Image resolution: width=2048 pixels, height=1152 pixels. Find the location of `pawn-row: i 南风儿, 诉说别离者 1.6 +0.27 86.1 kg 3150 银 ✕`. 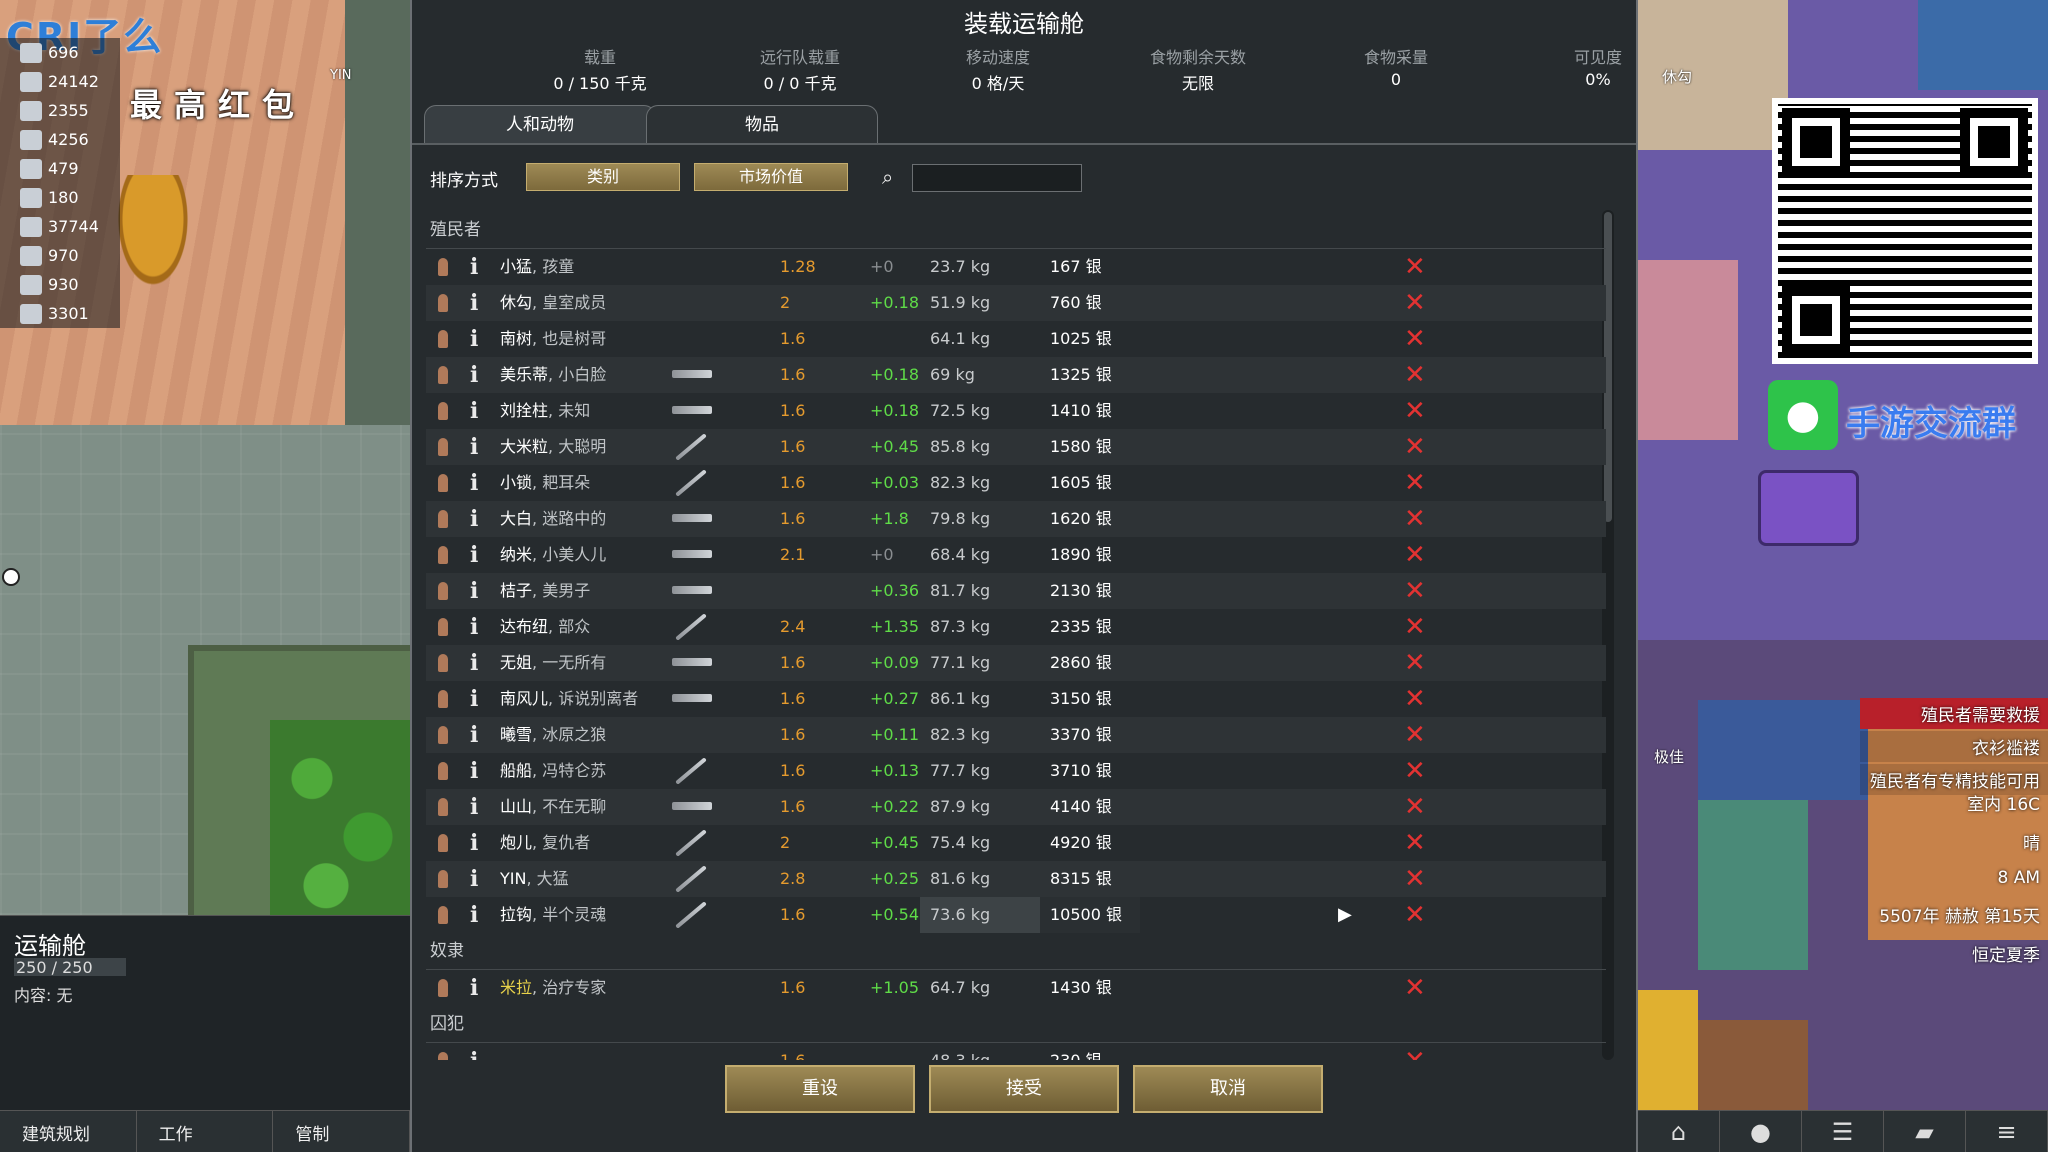

pawn-row: i 南风儿, 诉说别离者 1.6 +0.27 86.1 kg 3150 银 ✕ is located at coordinates (1016, 699).